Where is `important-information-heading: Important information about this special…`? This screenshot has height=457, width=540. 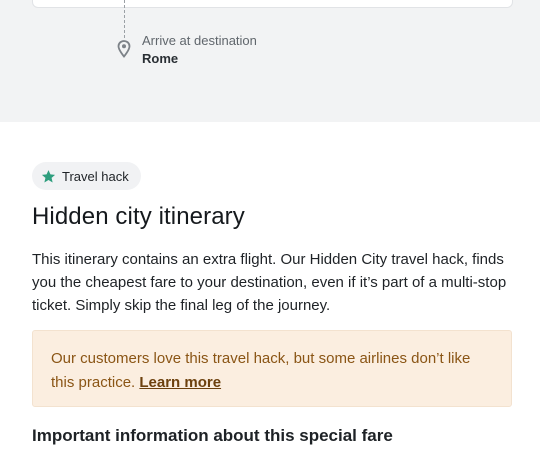 important-information-heading: Important information about this special… is located at coordinates (212, 435).